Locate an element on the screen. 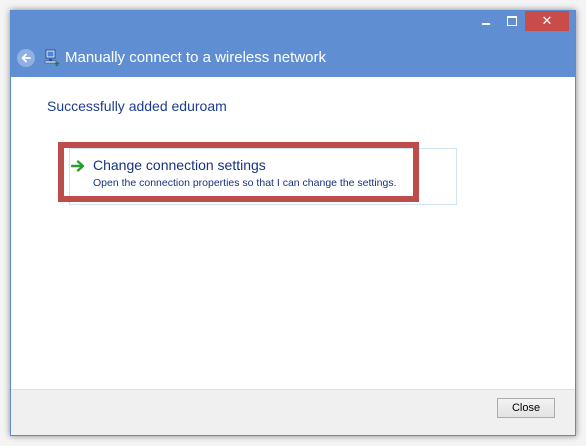 The image size is (586, 446). close-icon: ✕ is located at coordinates (547, 21).